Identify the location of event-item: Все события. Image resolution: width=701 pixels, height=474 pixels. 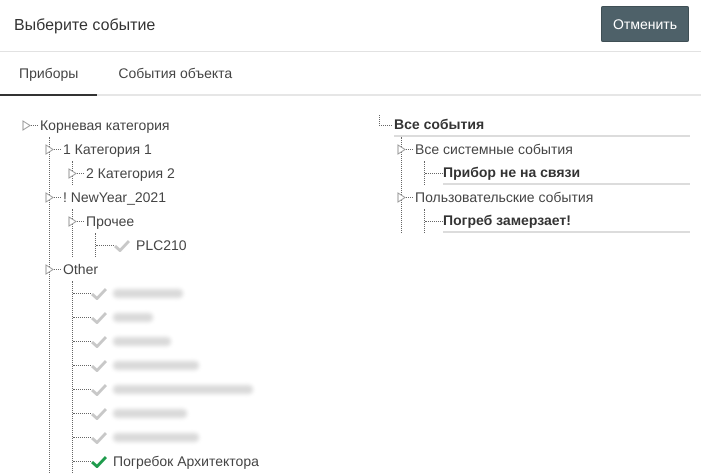
(542, 125).